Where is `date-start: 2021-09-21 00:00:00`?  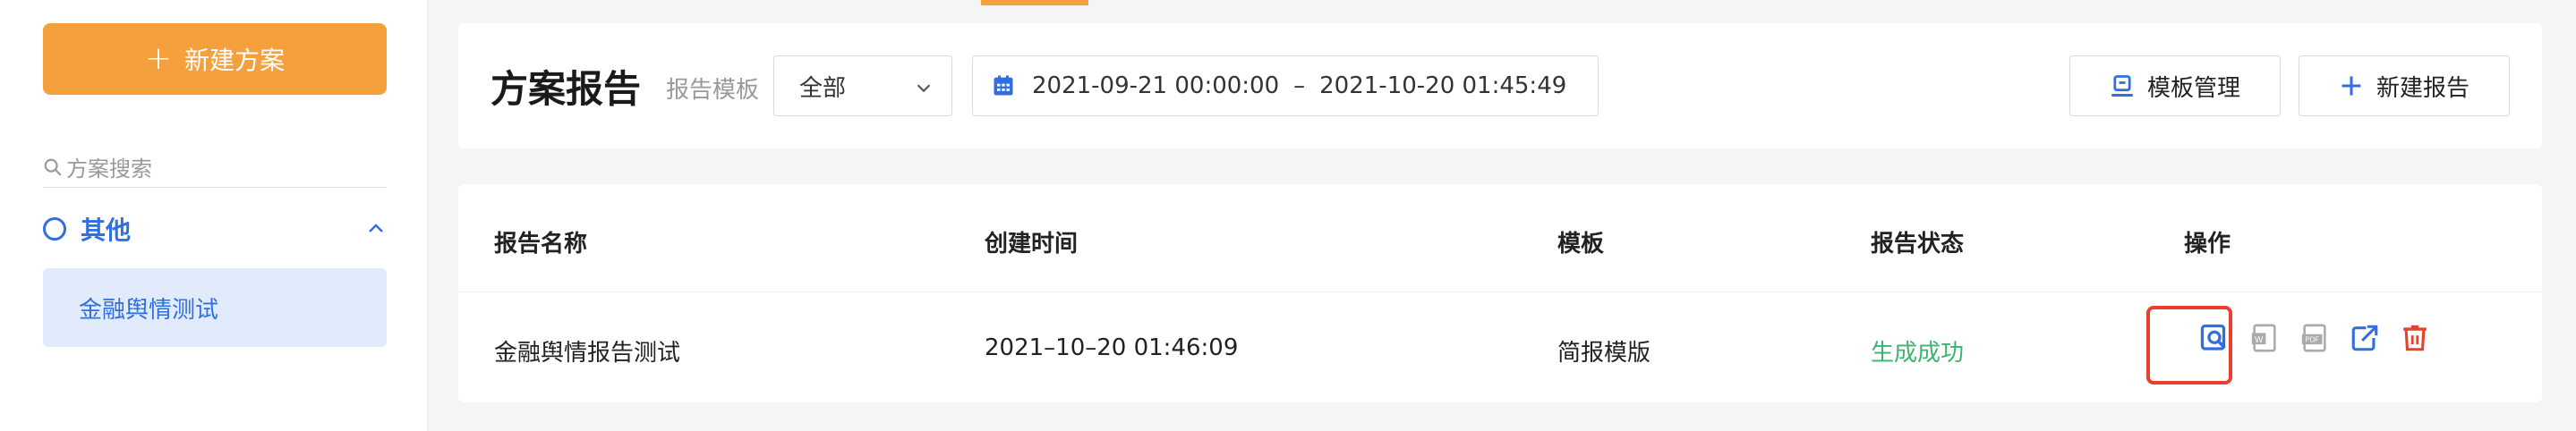 date-start: 2021-09-21 00:00:00 is located at coordinates (1156, 85).